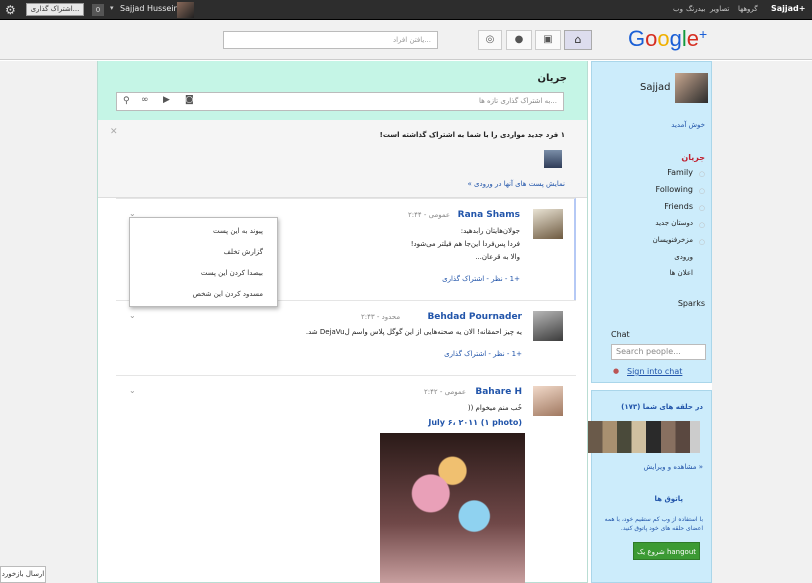 This screenshot has width=812, height=583. Describe the element at coordinates (475, 422) in the screenshot. I see `photo-link: July ۶، ۲۰۱۱ (۱ photo)` at that location.